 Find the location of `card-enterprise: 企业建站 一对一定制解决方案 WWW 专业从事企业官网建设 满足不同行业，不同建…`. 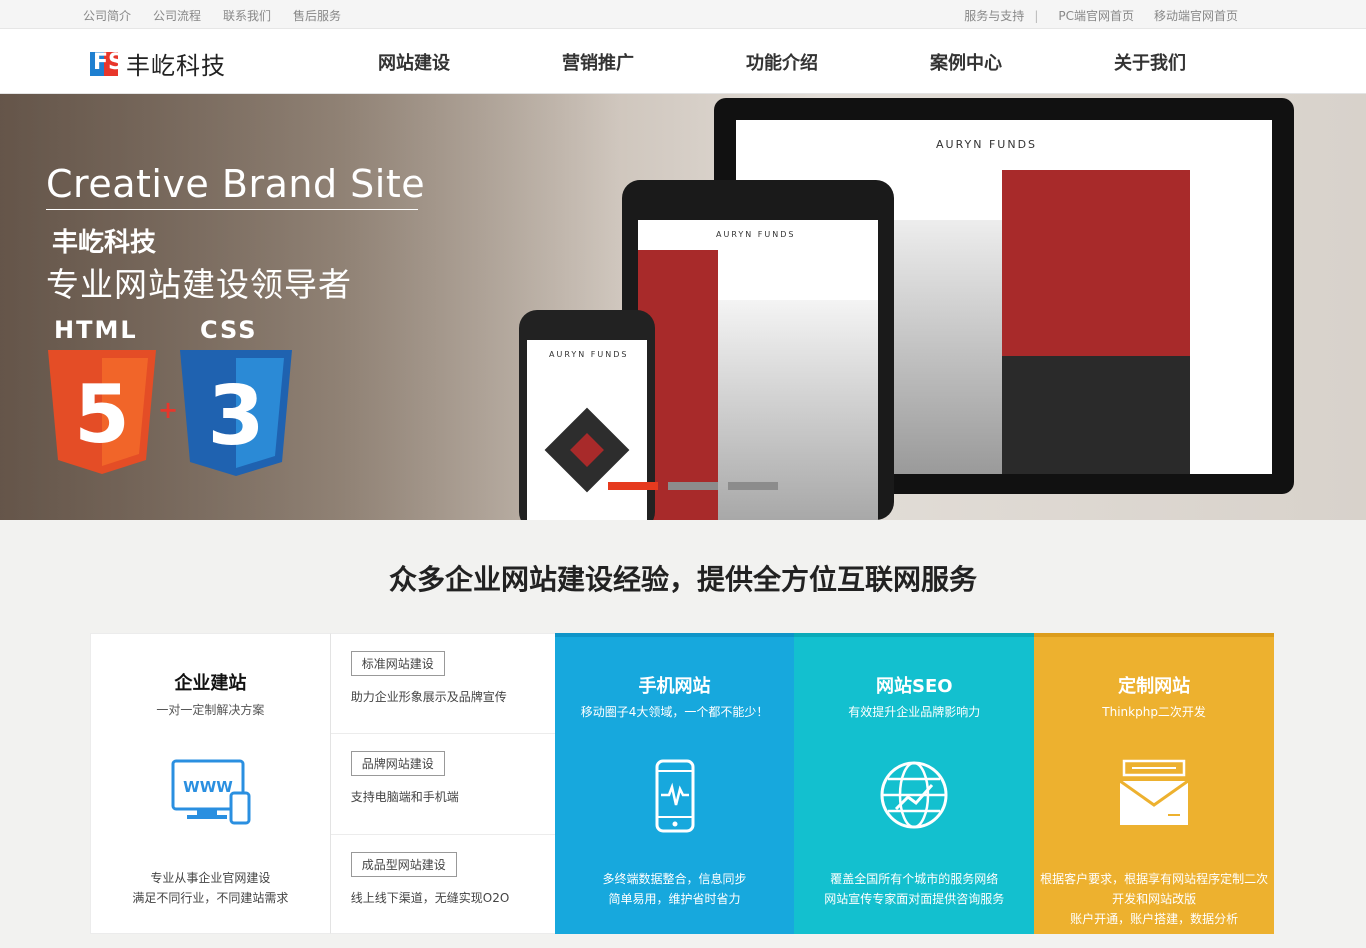

card-enterprise: 企业建站 一对一定制解决方案 WWW 专业从事企业官网建设 满足不同行业，不同建… is located at coordinates (210, 783).